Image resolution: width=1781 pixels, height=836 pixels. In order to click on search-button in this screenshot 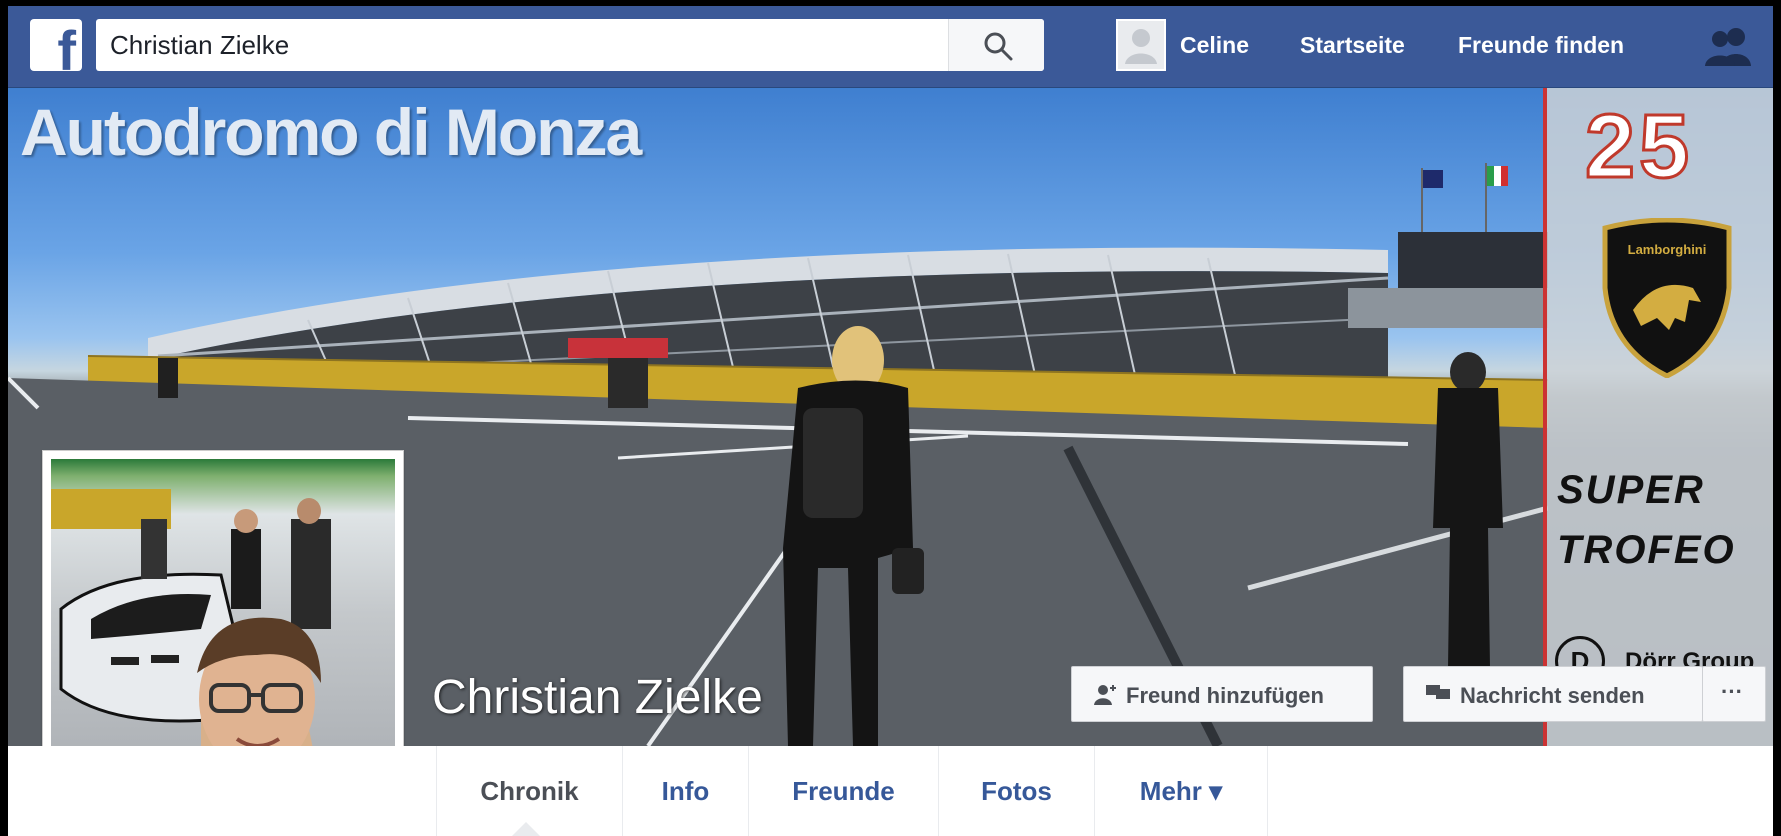, I will do `click(996, 45)`.